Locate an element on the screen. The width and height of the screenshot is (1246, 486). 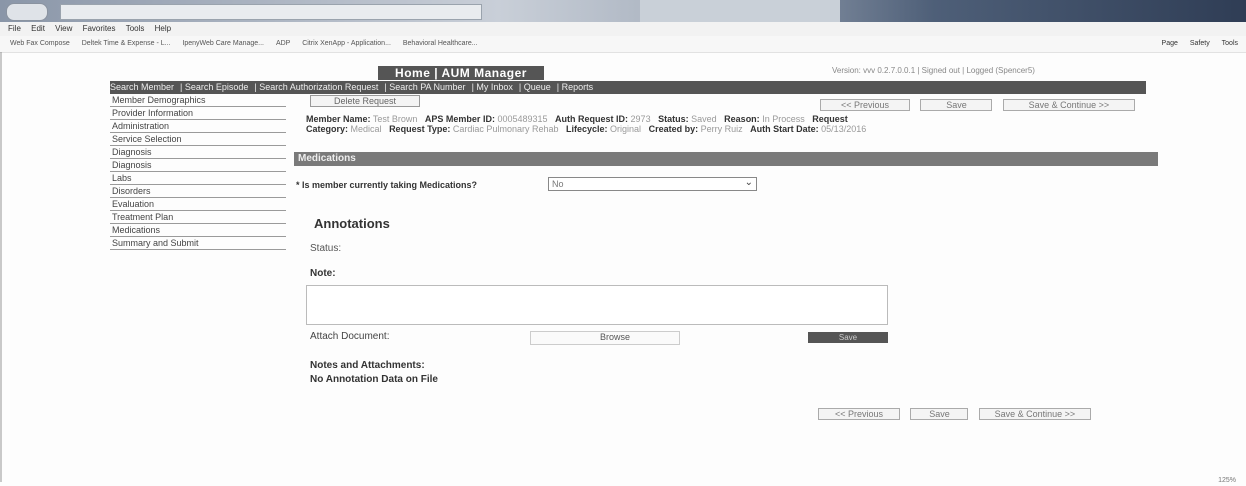
menu-favorites: Favorites is located at coordinates (99, 28).